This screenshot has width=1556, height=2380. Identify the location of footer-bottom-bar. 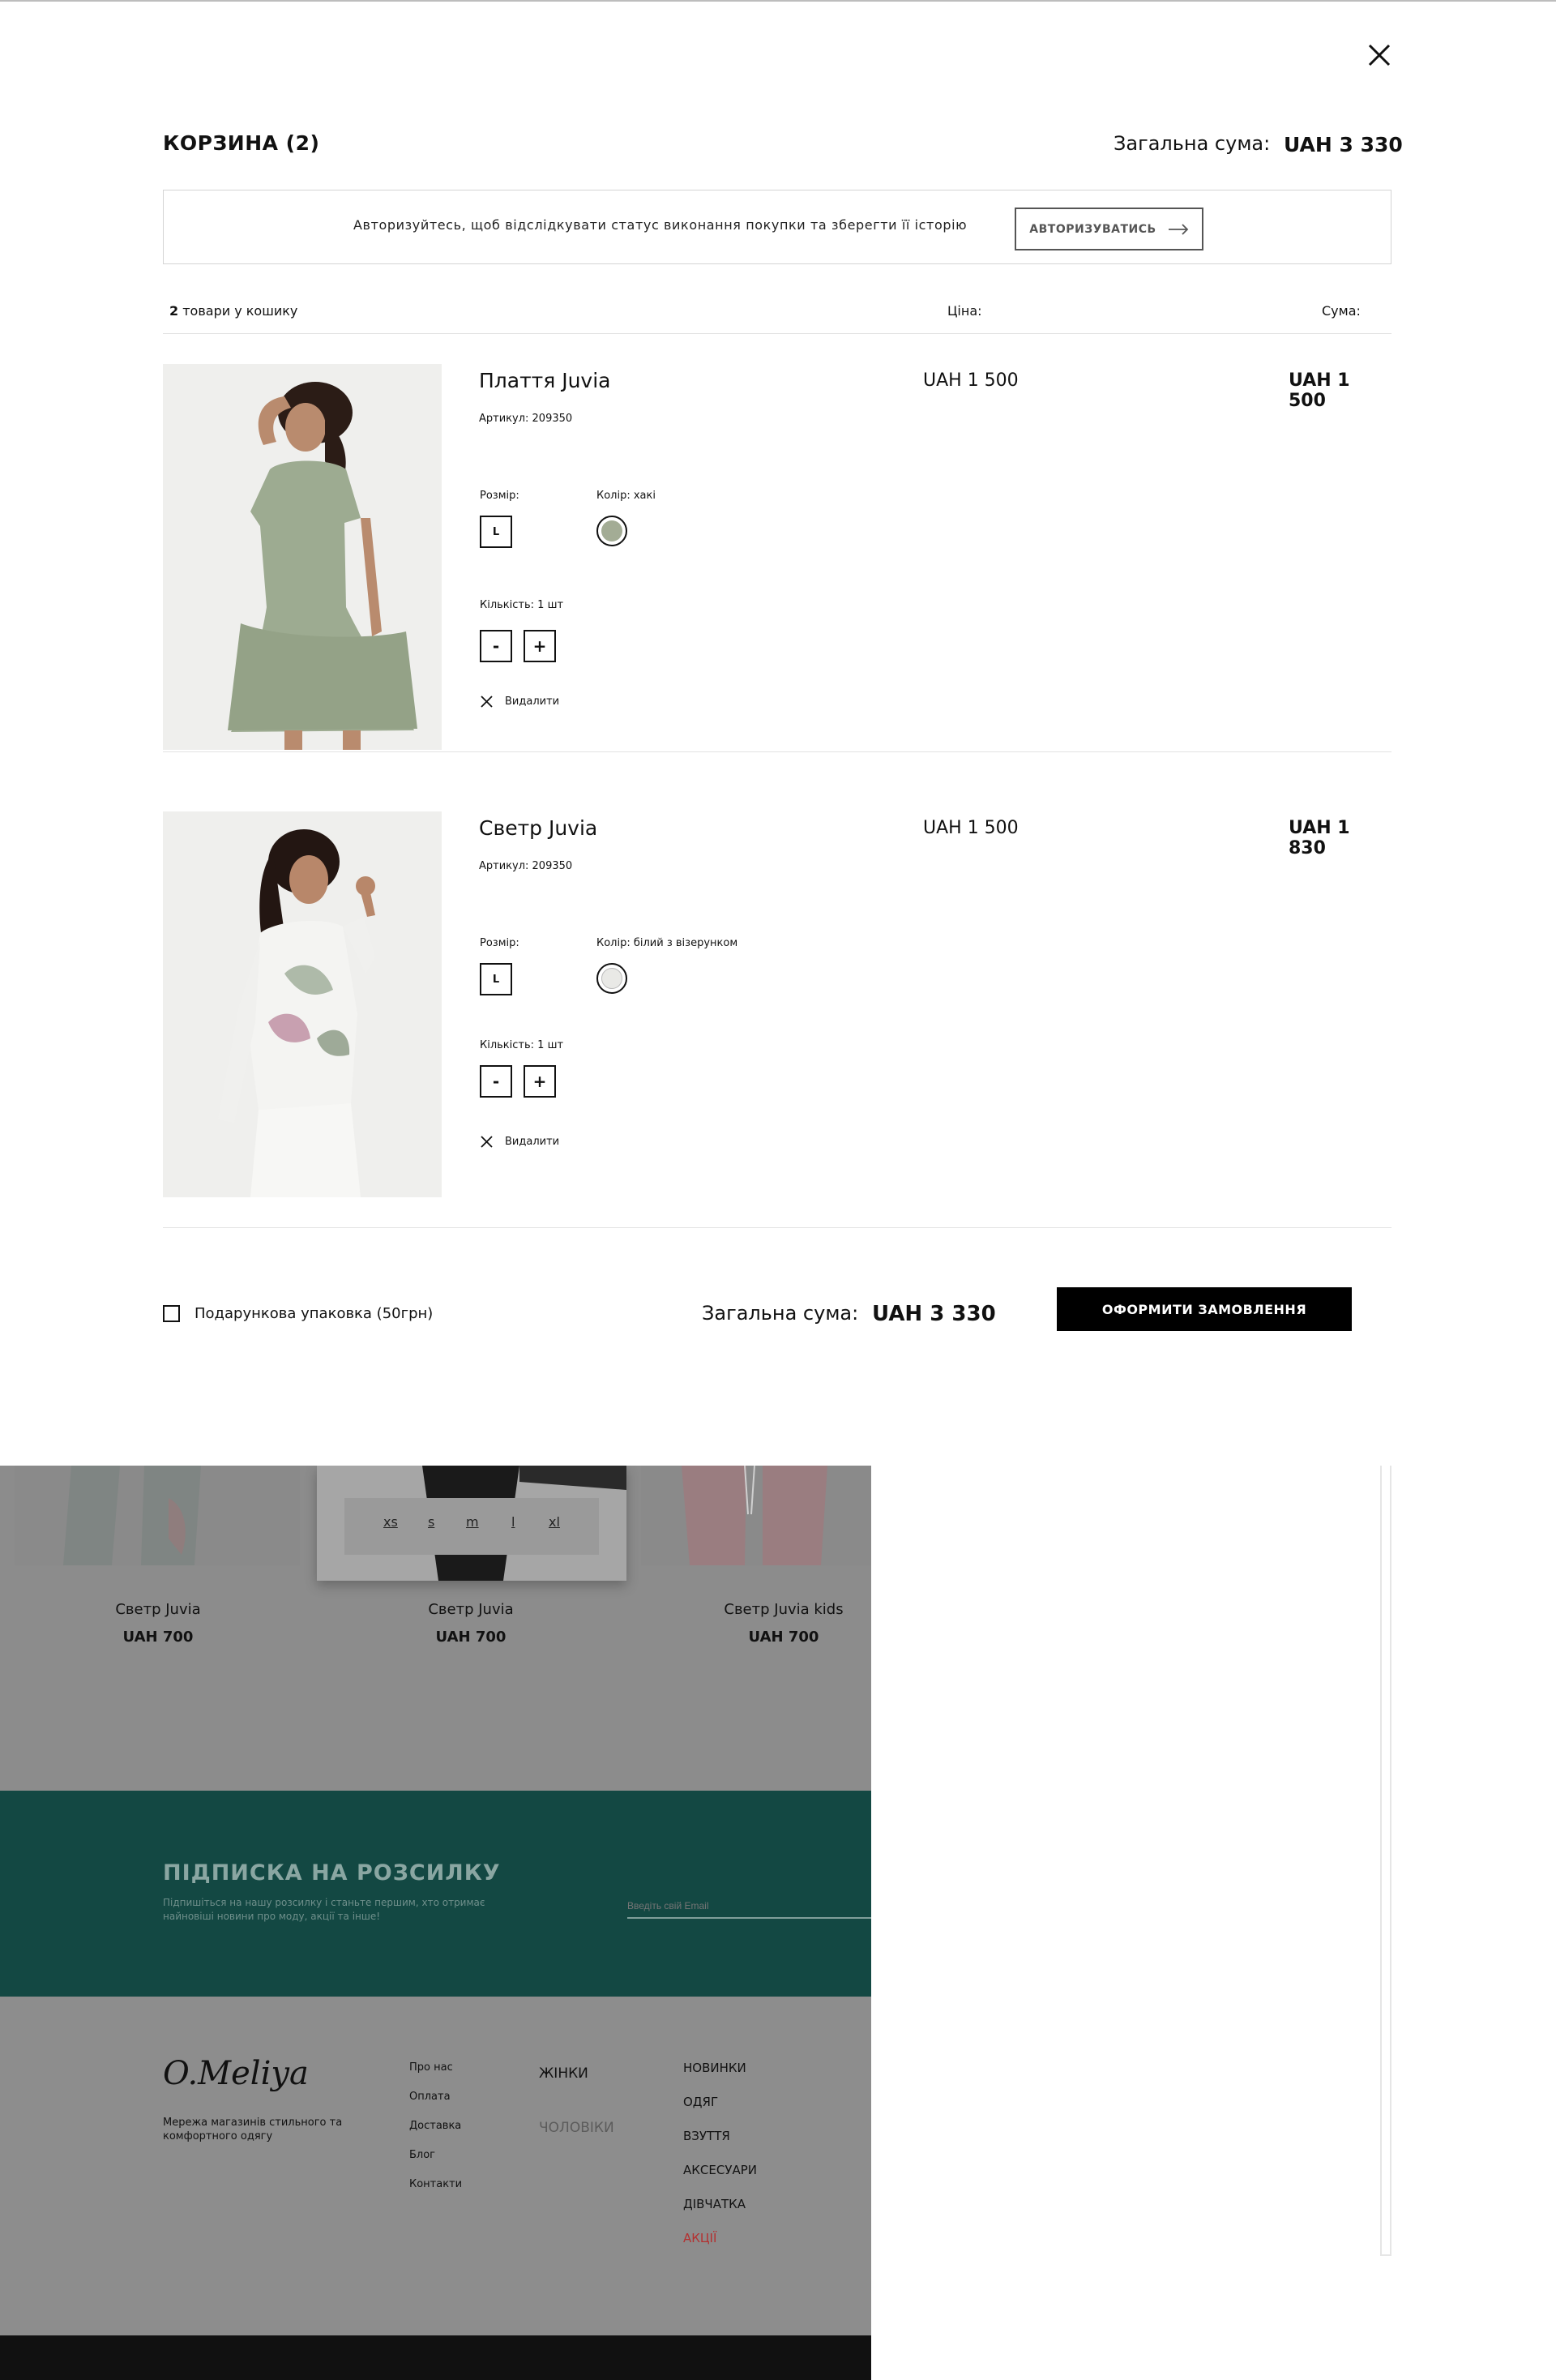
(435, 2357).